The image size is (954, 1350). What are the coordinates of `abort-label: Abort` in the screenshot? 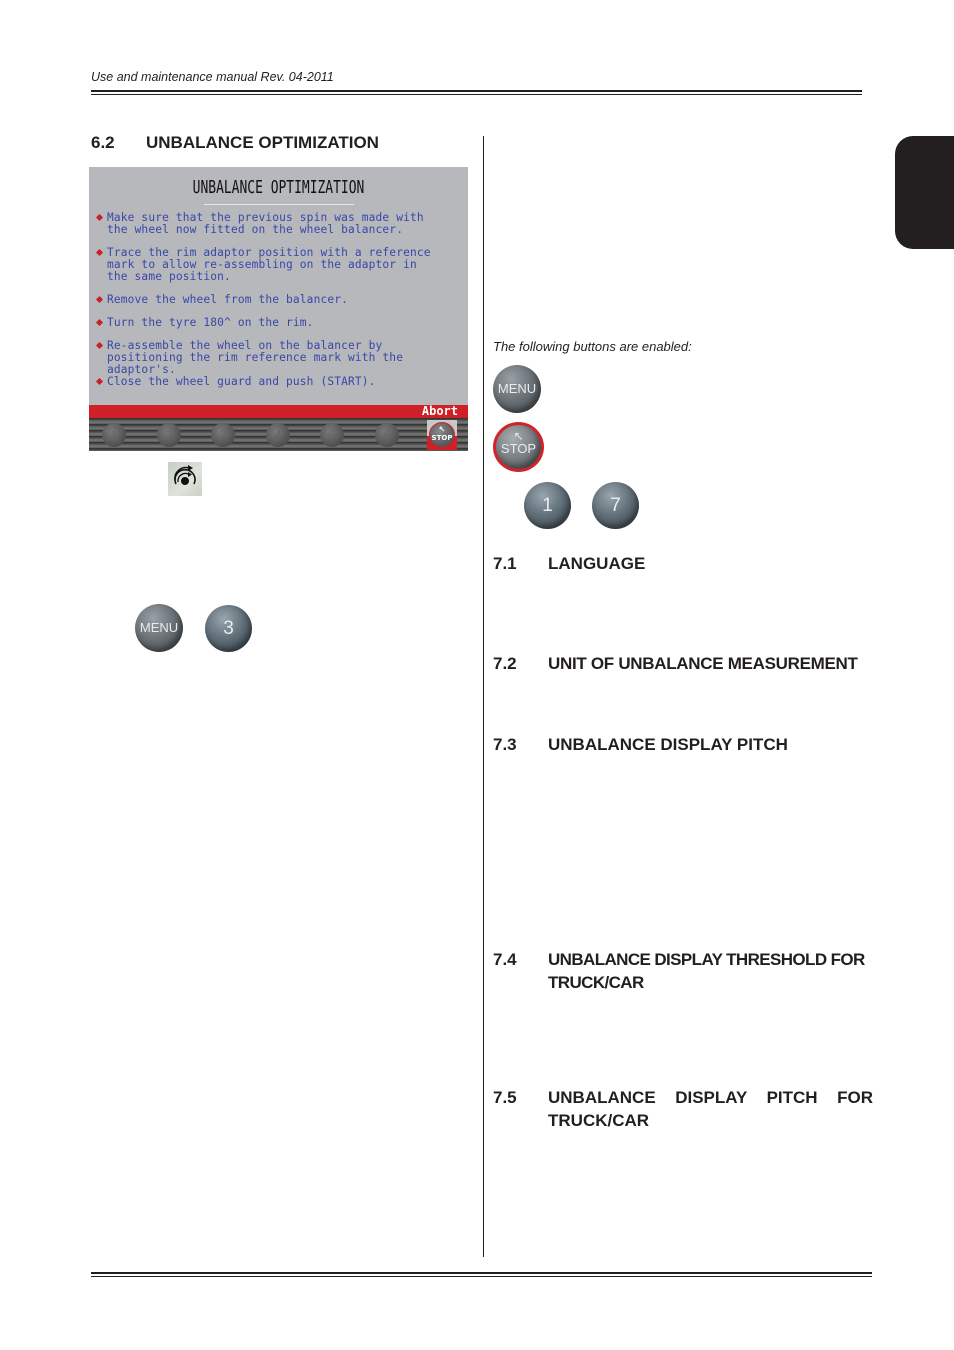 It's located at (439, 411).